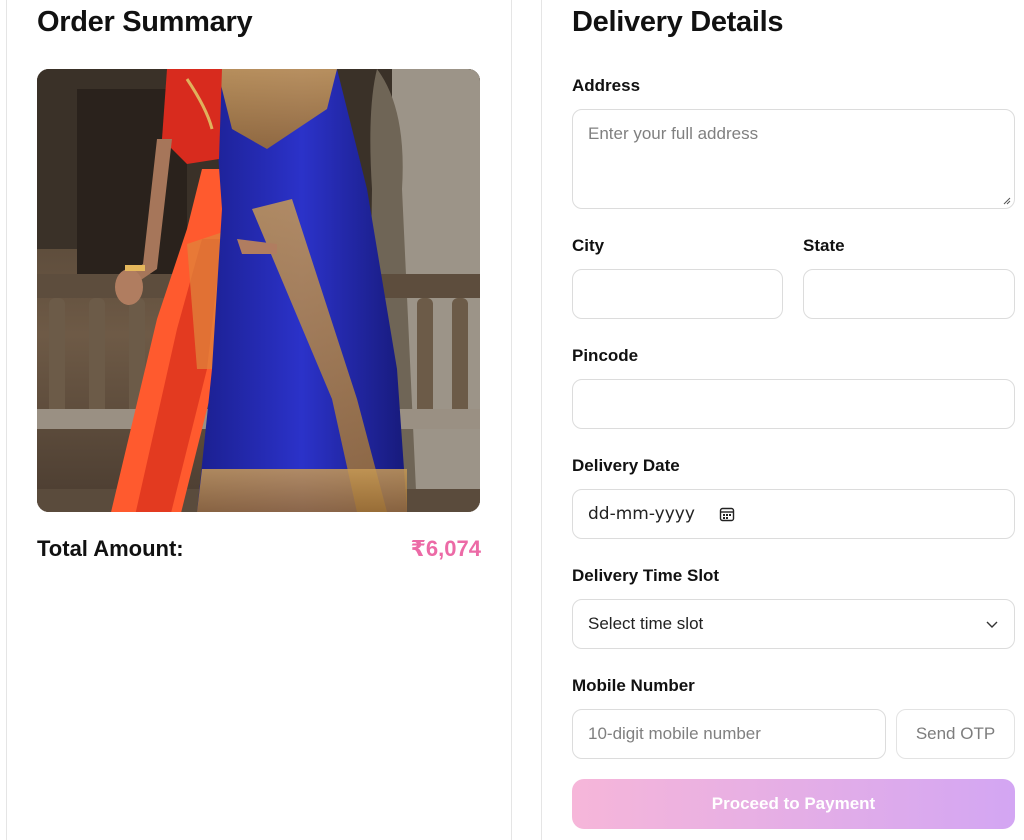 Image resolution: width=1024 pixels, height=840 pixels. Describe the element at coordinates (646, 575) in the screenshot. I see `time-slot-label: Delivery Time Slot` at that location.